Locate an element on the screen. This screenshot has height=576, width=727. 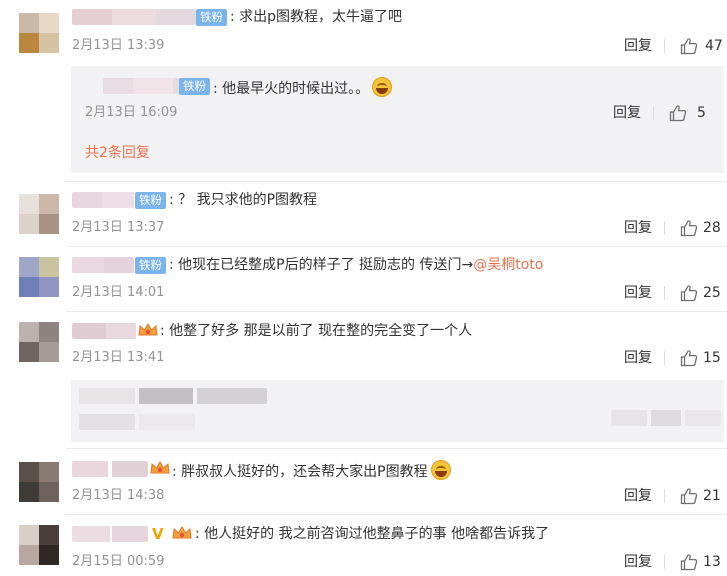
like-count: 25 is located at coordinates (712, 293).